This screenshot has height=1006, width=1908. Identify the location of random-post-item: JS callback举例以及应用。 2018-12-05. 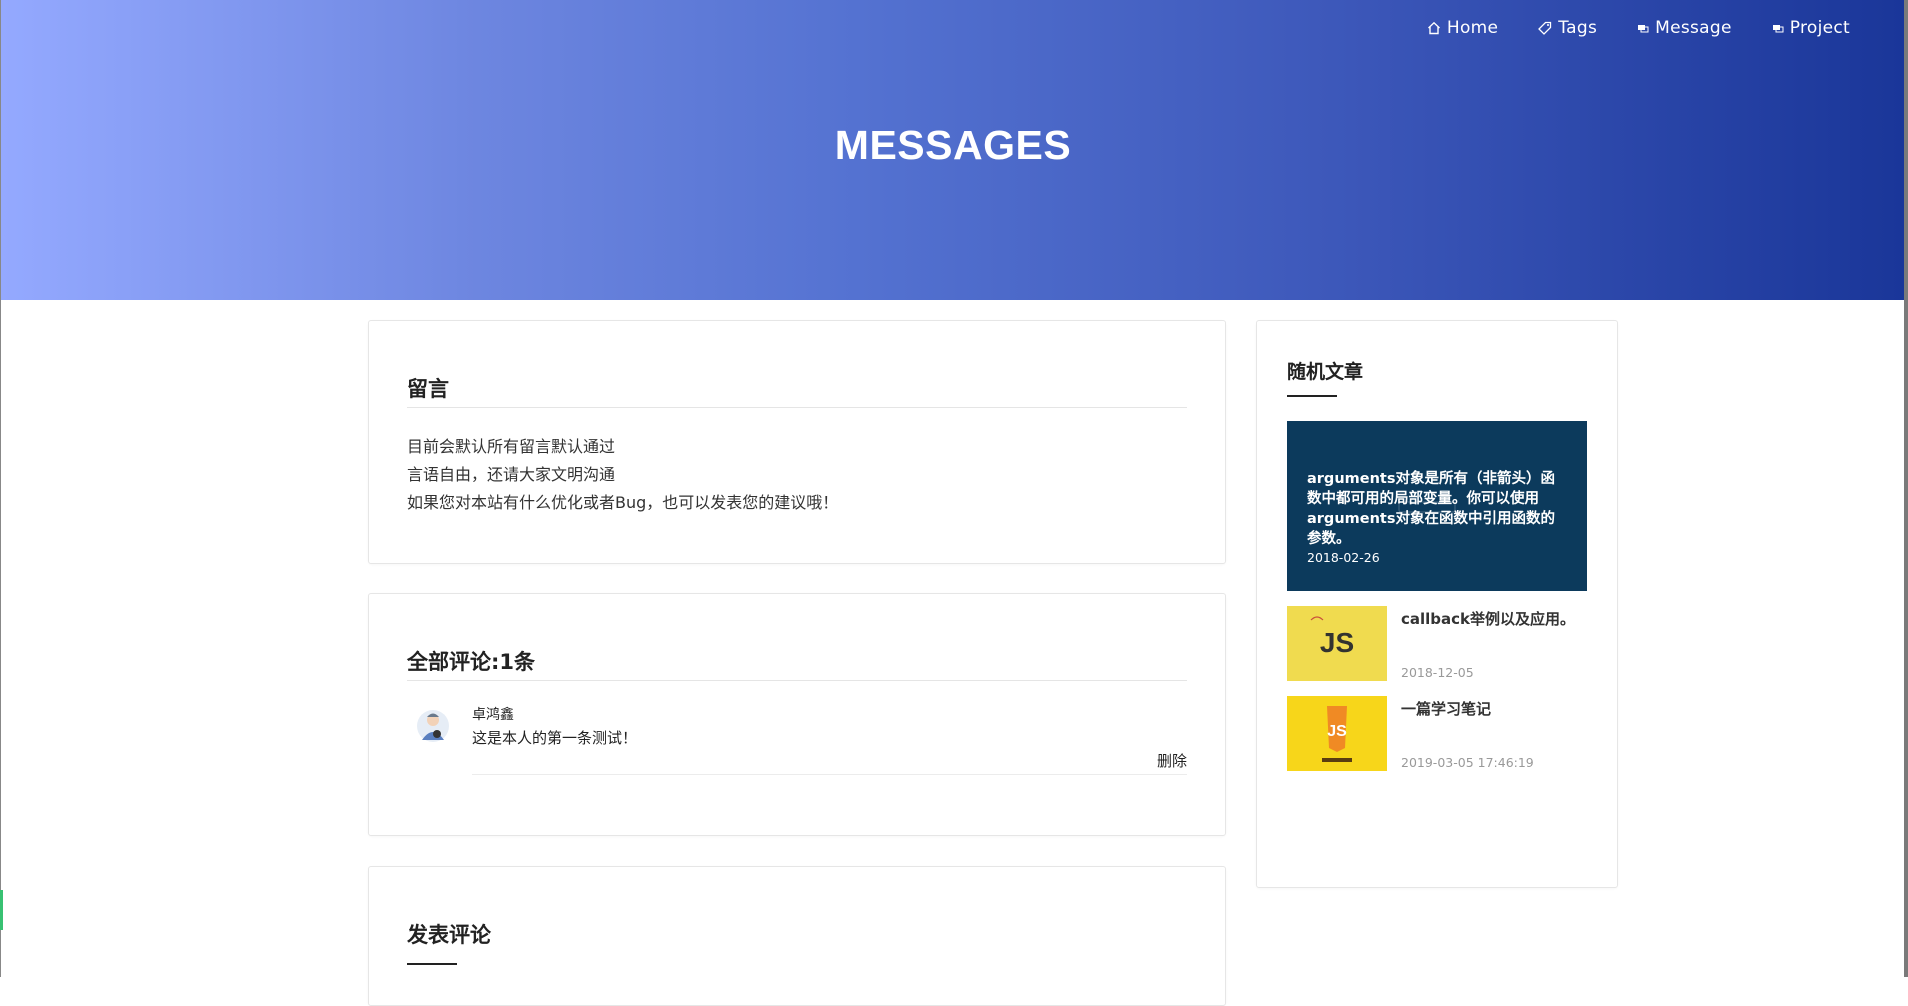
(1437, 644).